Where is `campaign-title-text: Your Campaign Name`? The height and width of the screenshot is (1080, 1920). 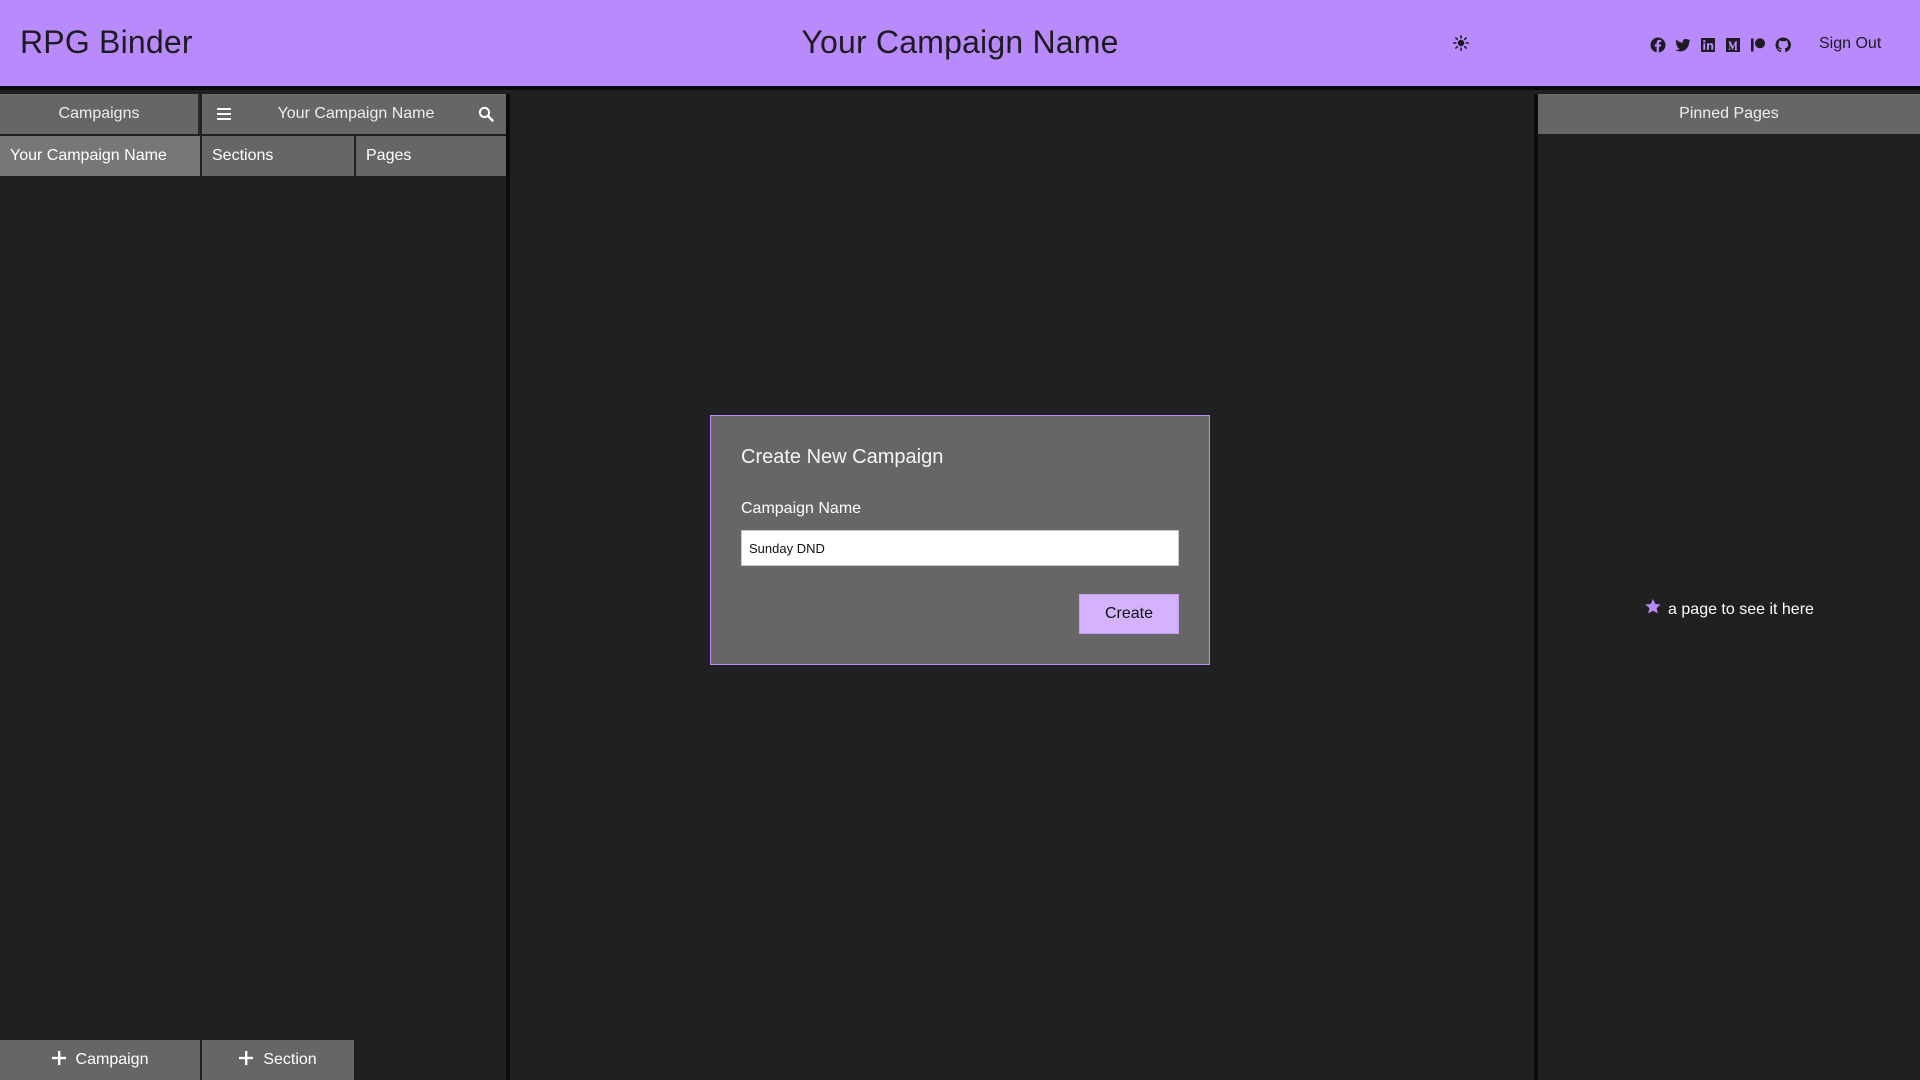
campaign-title-text: Your Campaign Name is located at coordinates (960, 42).